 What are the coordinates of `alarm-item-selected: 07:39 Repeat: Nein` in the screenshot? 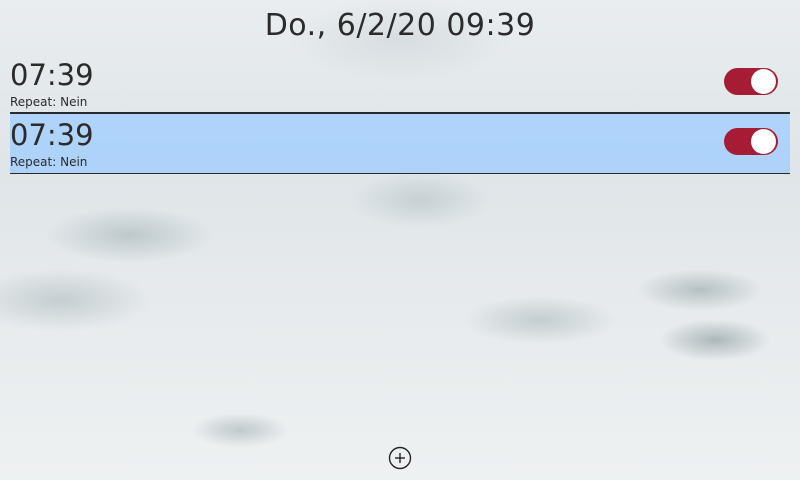 It's located at (400, 143).